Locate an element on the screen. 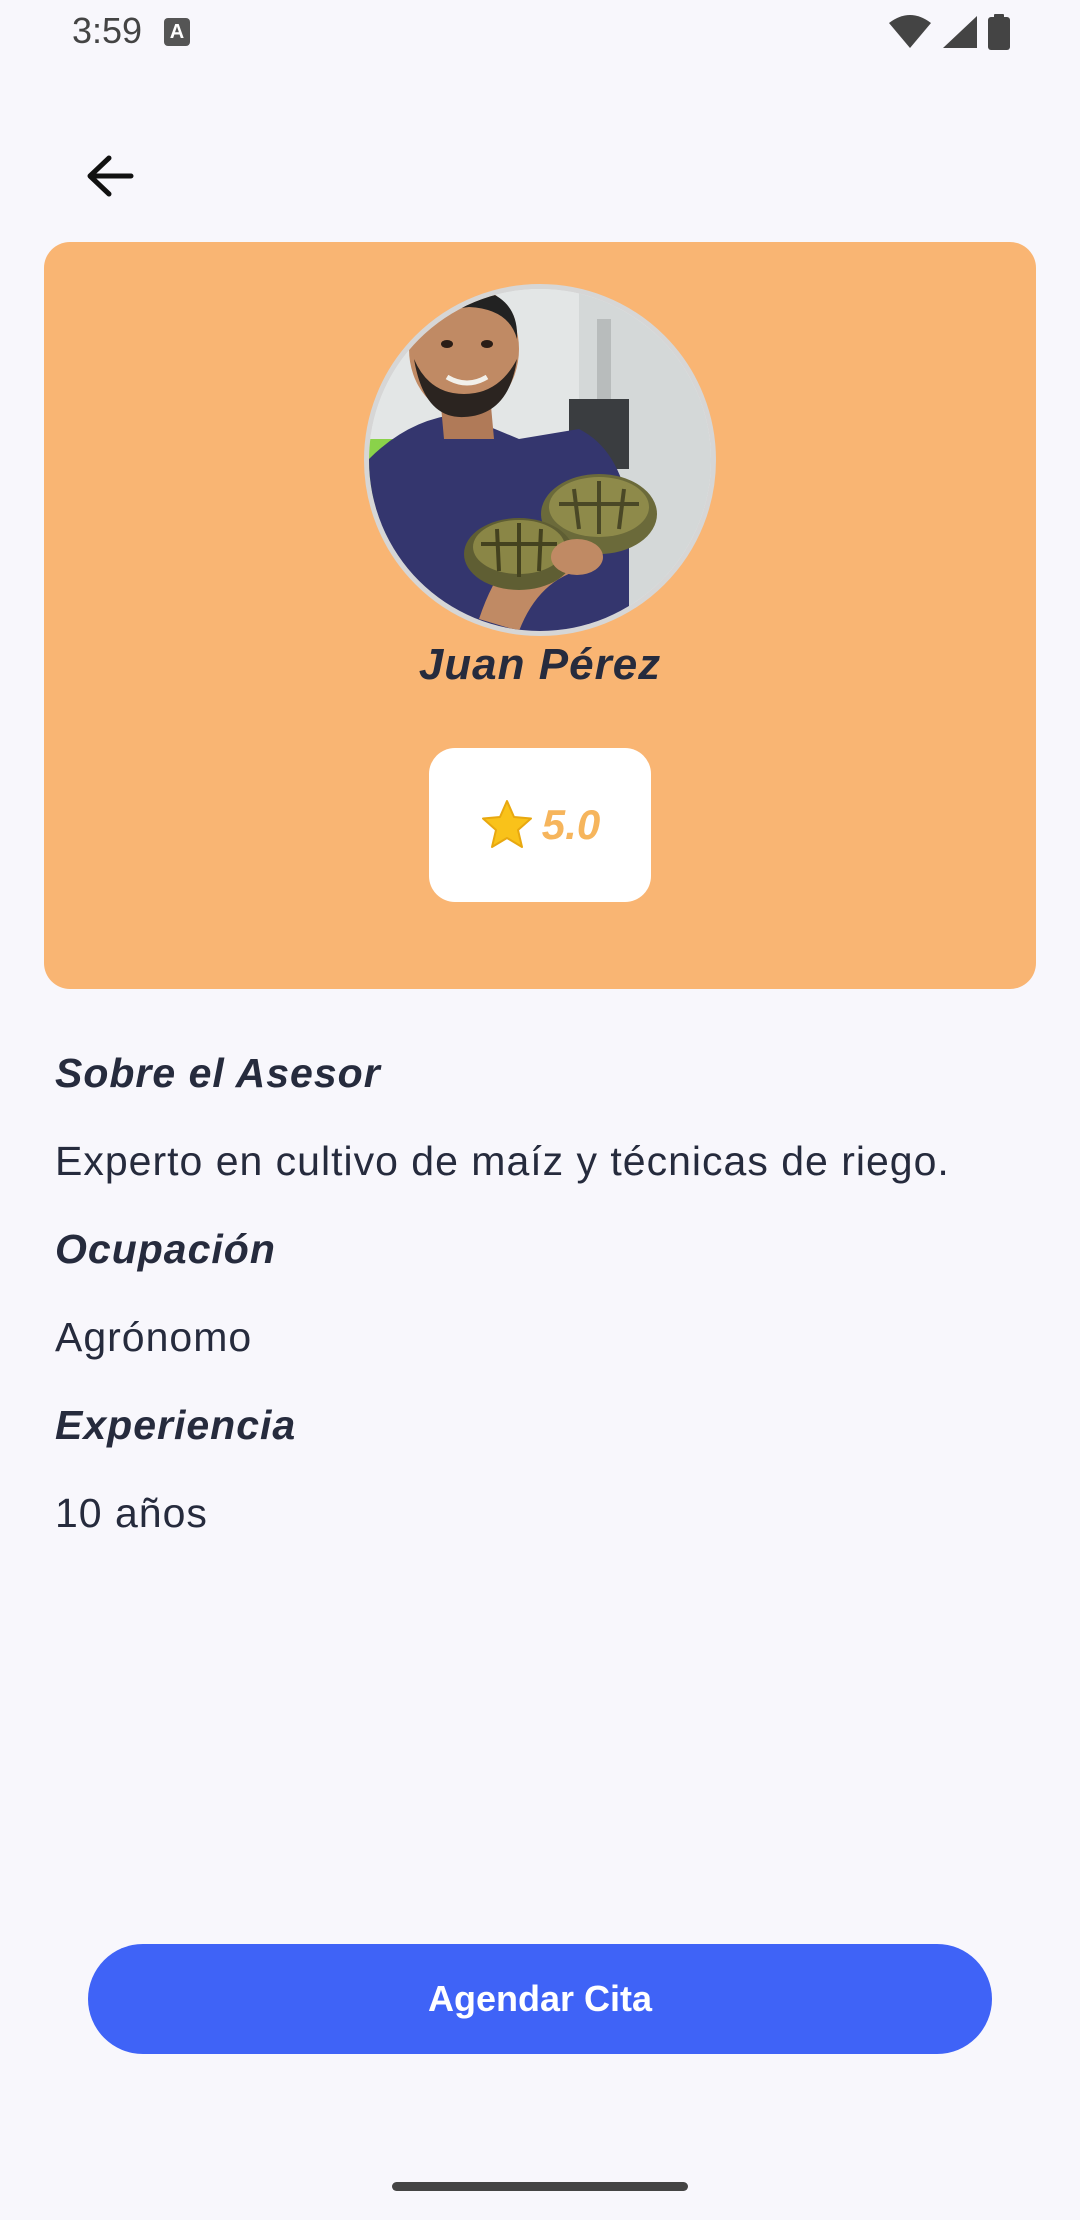 The width and height of the screenshot is (1080, 2220). about-heading: Sobre el Asesor is located at coordinates (218, 1073).